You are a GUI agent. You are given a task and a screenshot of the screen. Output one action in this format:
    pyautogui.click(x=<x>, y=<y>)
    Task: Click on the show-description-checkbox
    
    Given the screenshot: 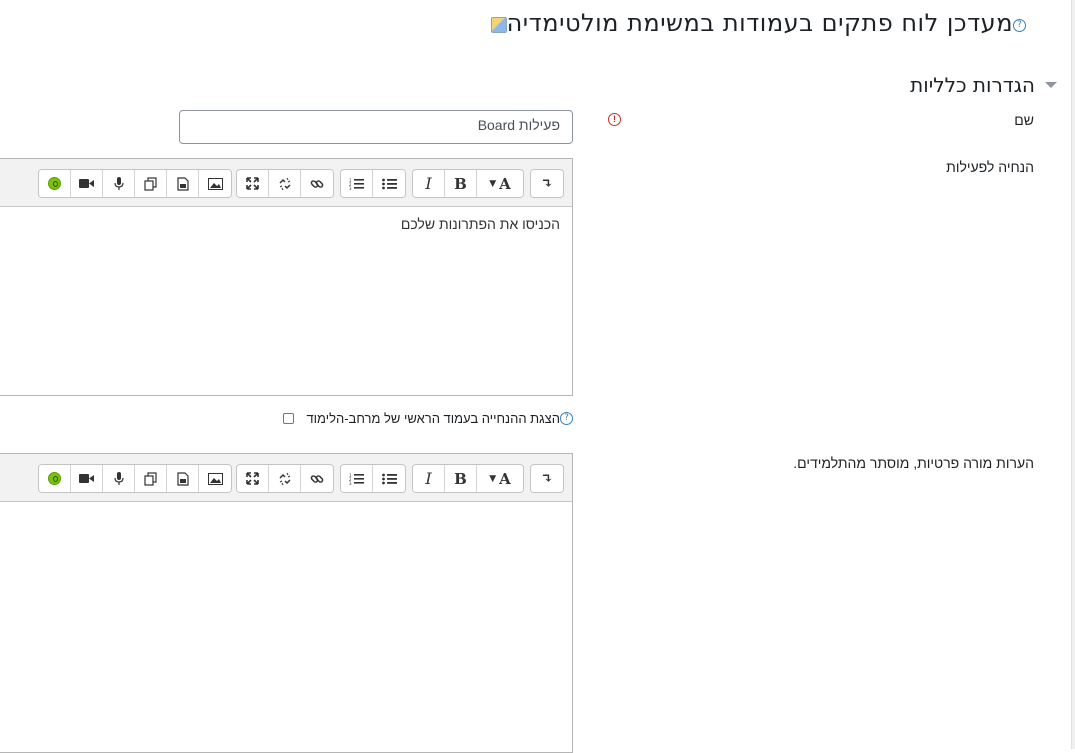 What is the action you would take?
    pyautogui.click(x=289, y=418)
    